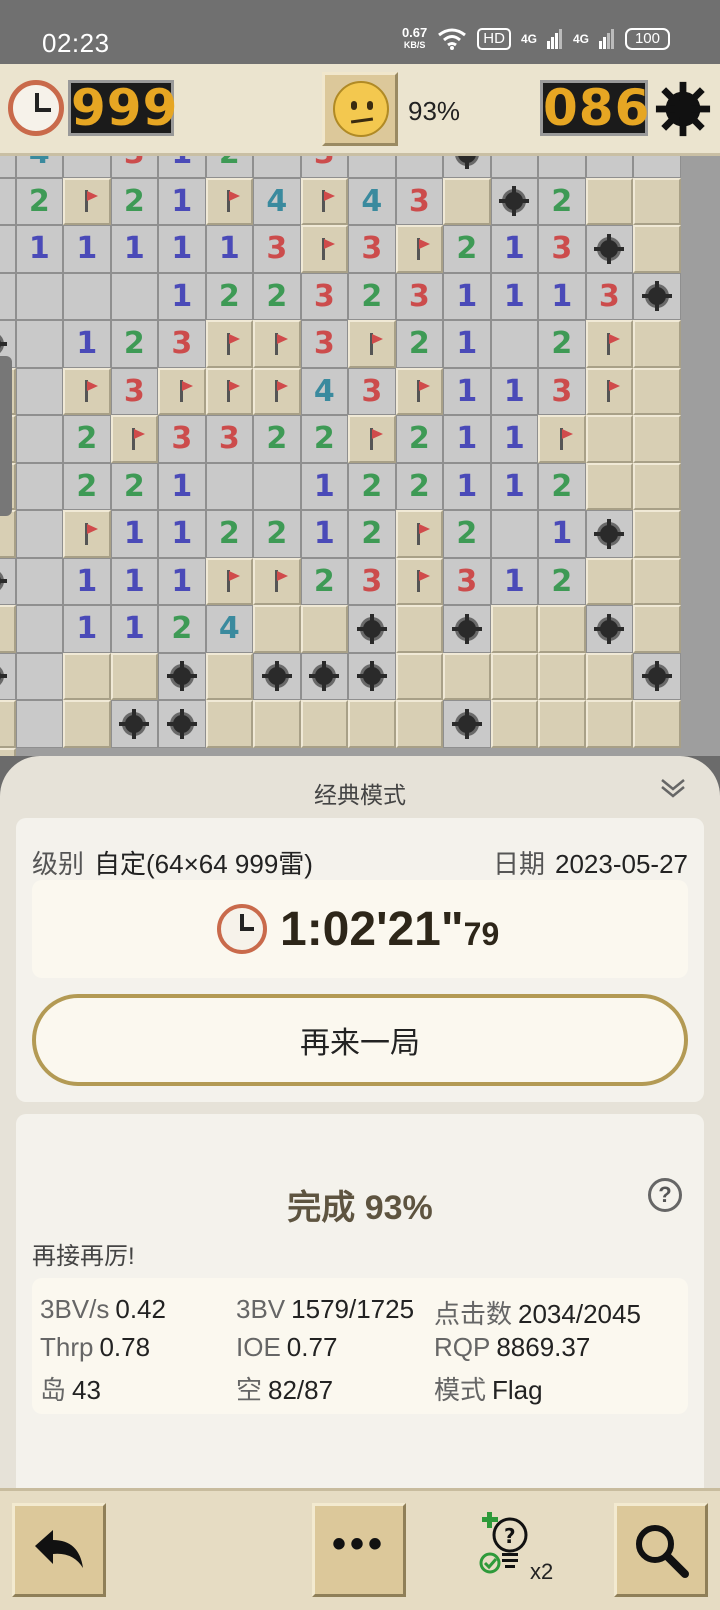 The height and width of the screenshot is (1610, 720). I want to click on search-button, so click(661, 1550).